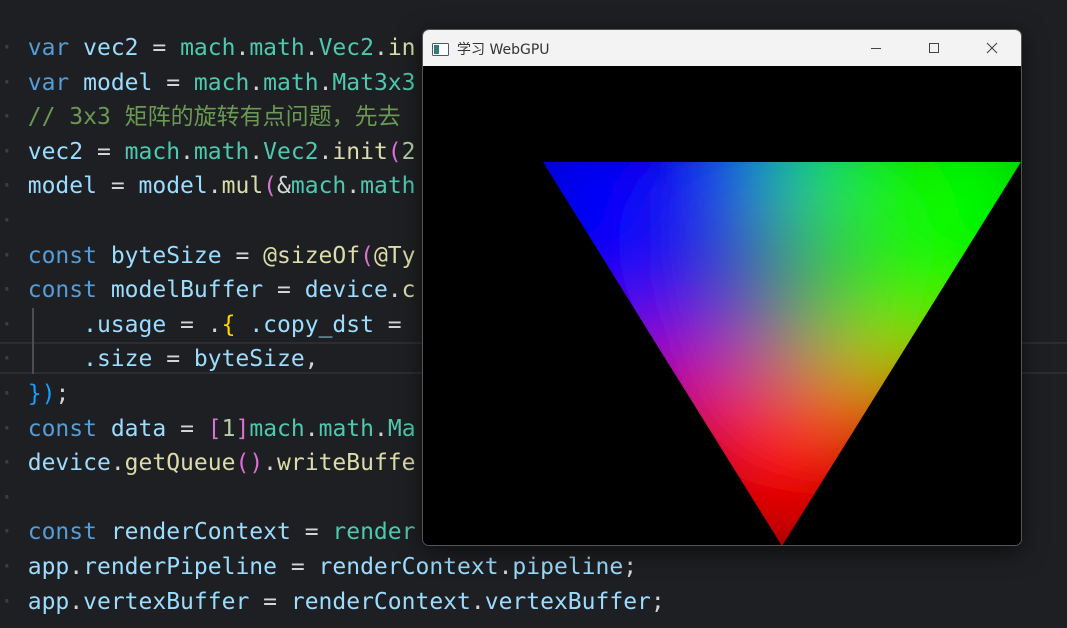 The width and height of the screenshot is (1067, 628). Describe the element at coordinates (992, 48) in the screenshot. I see `close-button` at that location.